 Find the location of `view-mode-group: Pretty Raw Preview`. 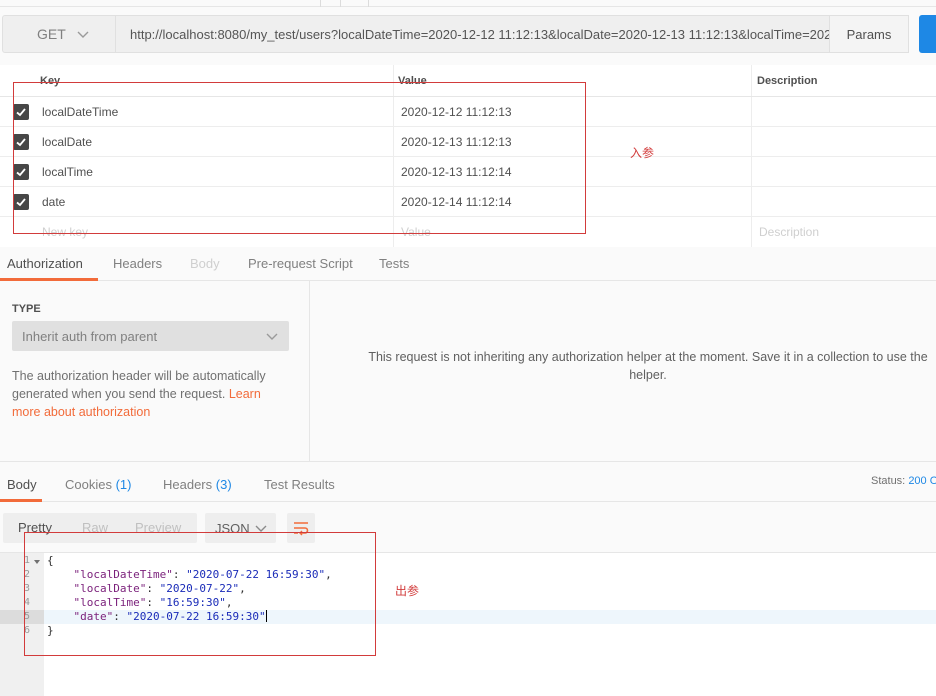

view-mode-group: Pretty Raw Preview is located at coordinates (100, 528).